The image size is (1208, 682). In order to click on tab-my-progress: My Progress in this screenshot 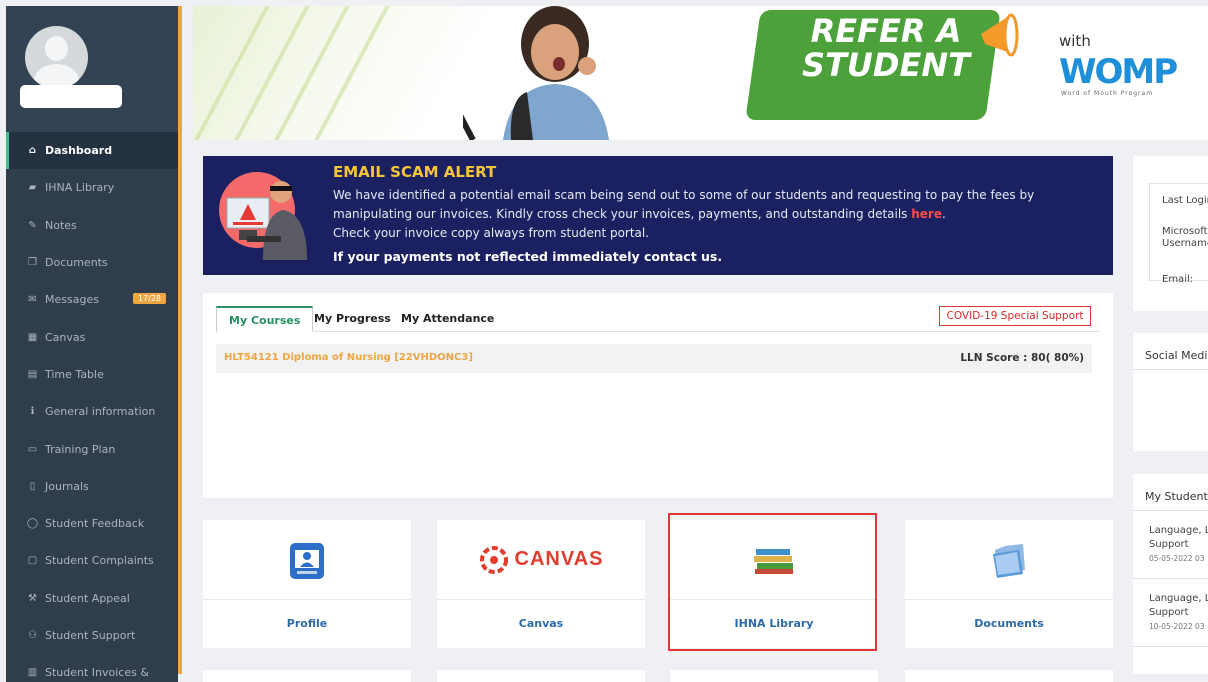, I will do `click(352, 319)`.